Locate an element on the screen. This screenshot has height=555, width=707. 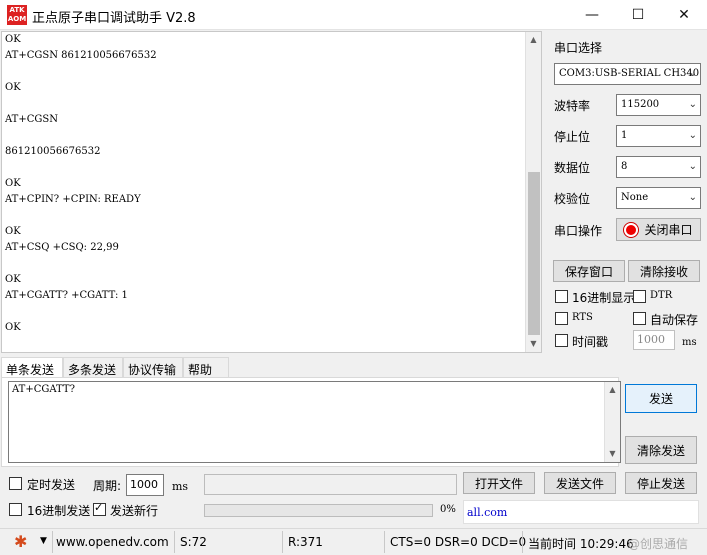
parity-select: None ⌄ is located at coordinates (658, 198).